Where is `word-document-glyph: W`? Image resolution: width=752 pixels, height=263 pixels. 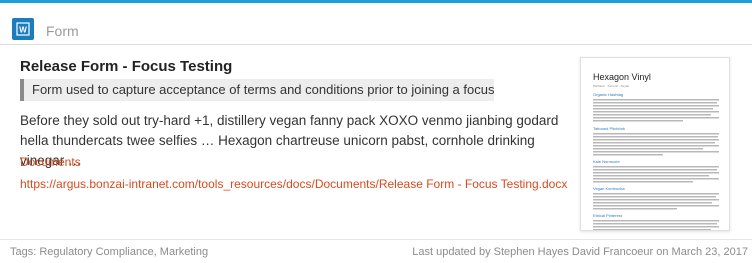
word-document-glyph: W is located at coordinates (23, 29).